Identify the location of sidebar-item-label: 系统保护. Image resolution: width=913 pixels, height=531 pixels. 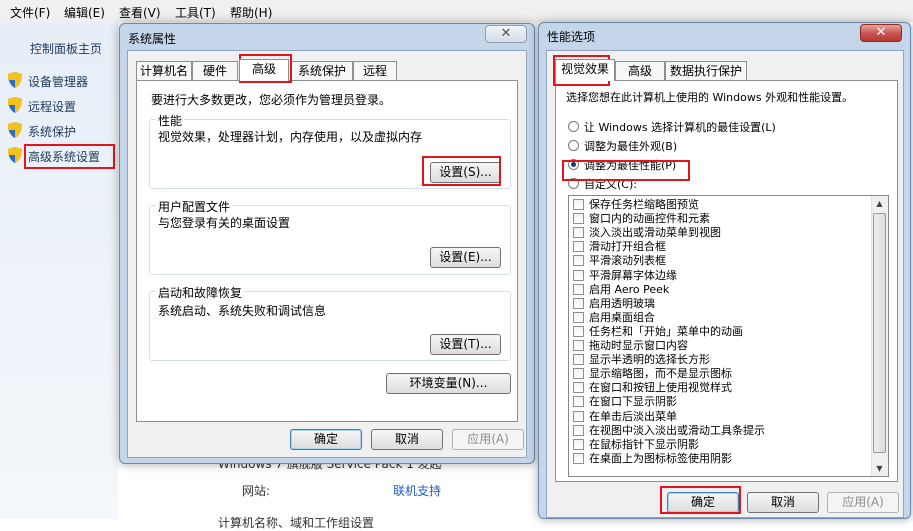
(52, 132).